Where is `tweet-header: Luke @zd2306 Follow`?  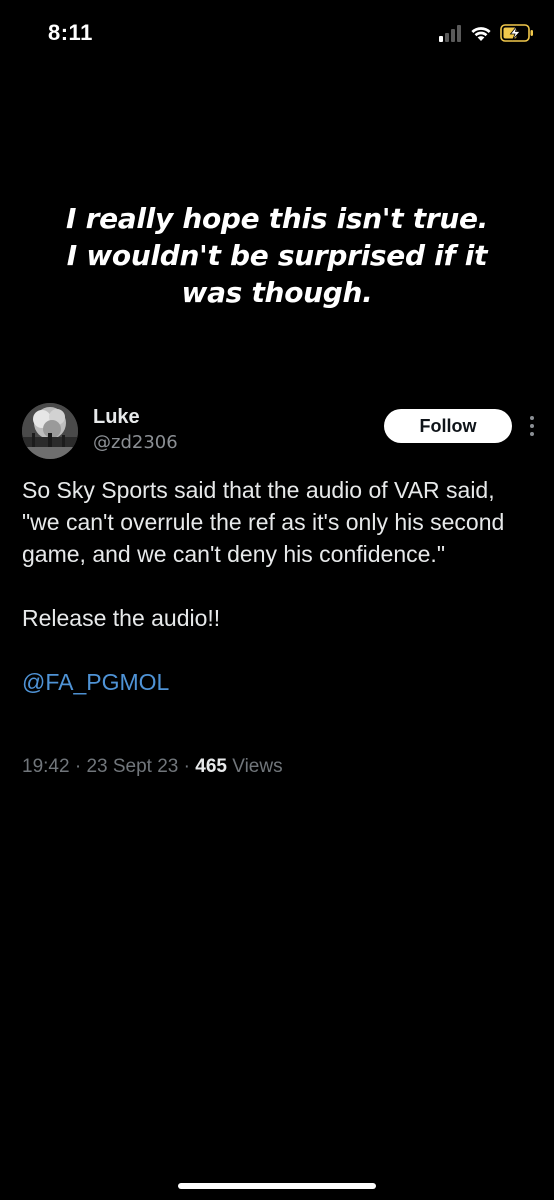
tweet-header: Luke @zd2306 Follow is located at coordinates (282, 432).